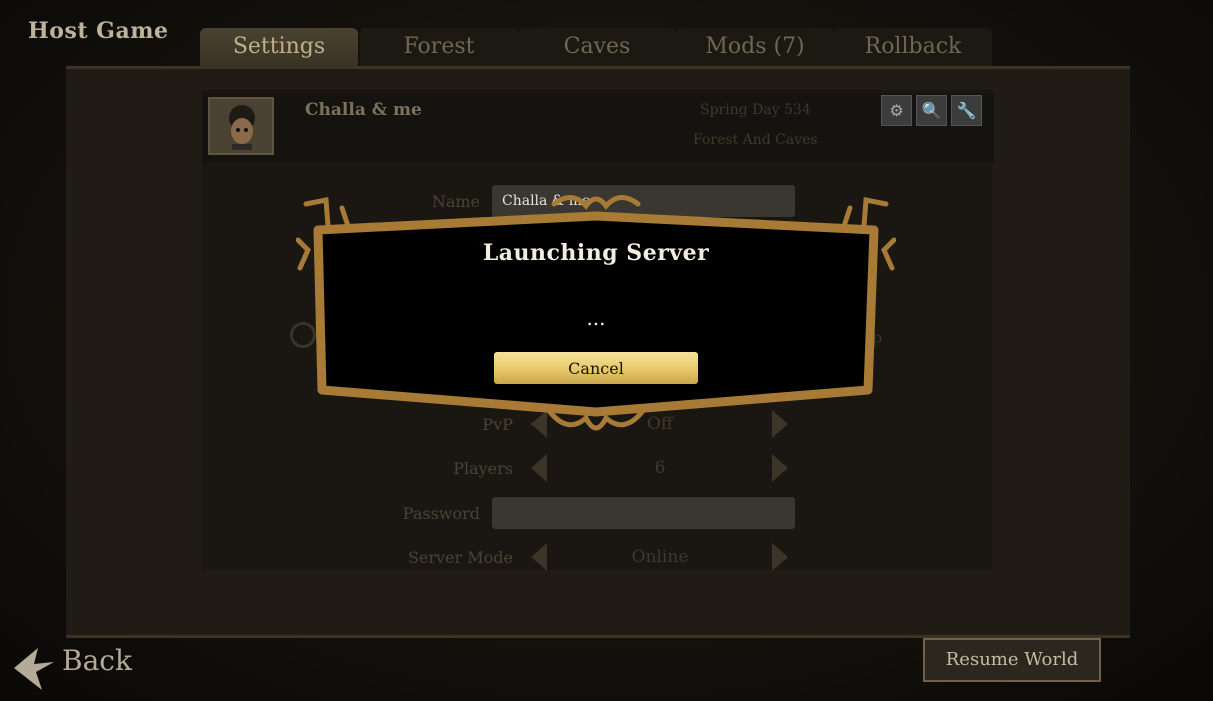  What do you see at coordinates (1012, 660) in the screenshot?
I see `resume-world-button: Resume World` at bounding box center [1012, 660].